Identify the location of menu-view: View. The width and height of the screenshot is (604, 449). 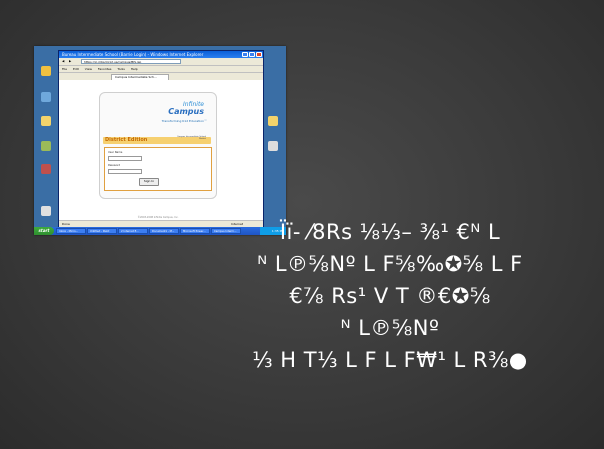
(88, 69).